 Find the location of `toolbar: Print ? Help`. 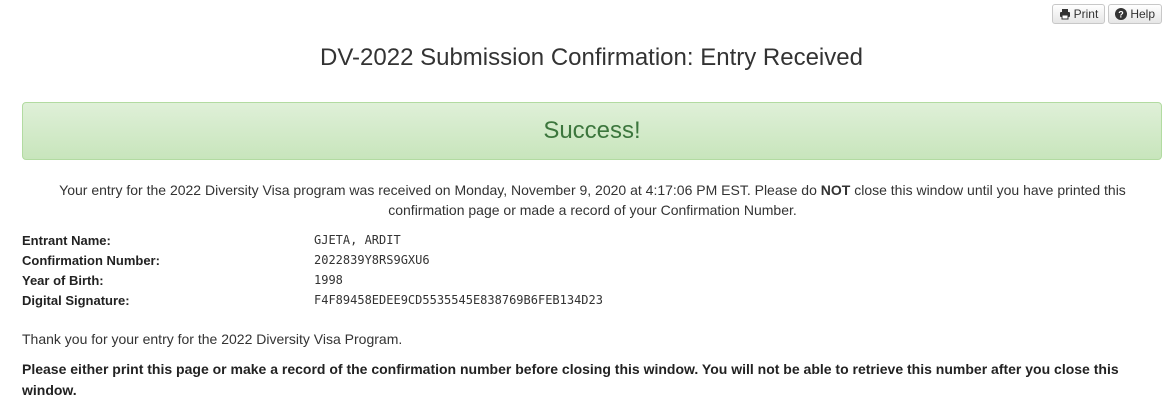

toolbar: Print ? Help is located at coordinates (1106, 14).